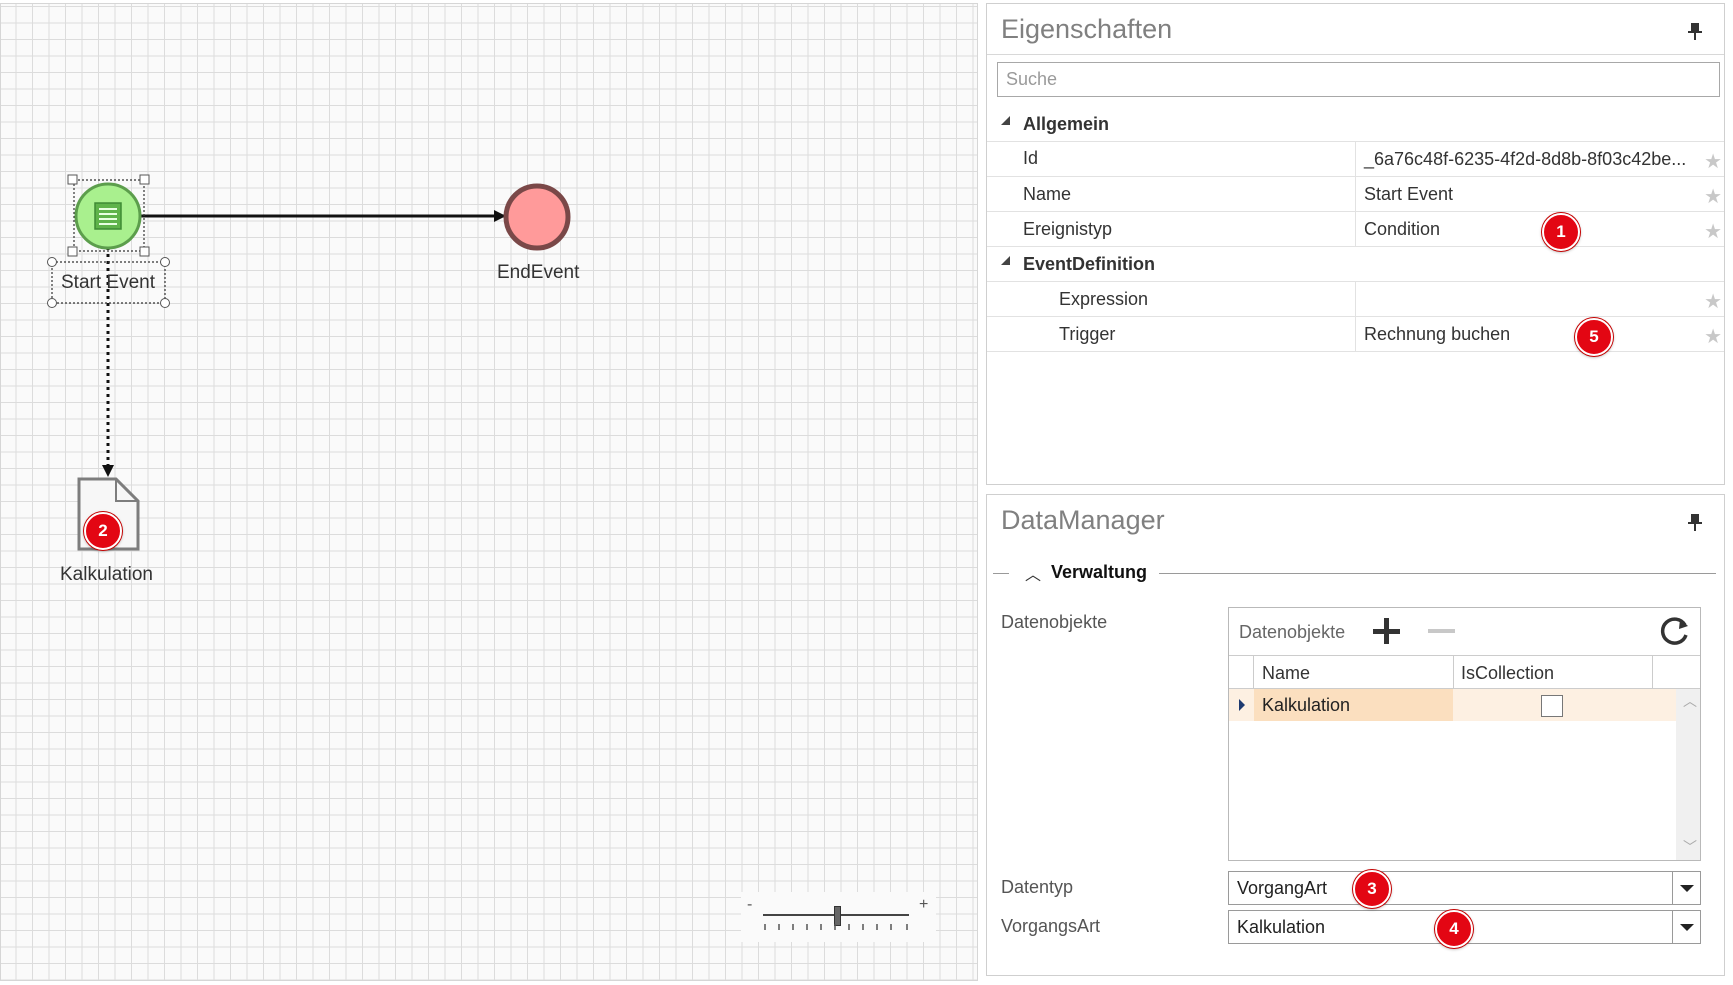 This screenshot has height=985, width=1733. What do you see at coordinates (309, 362) in the screenshot?
I see `diagram-connectors` at bounding box center [309, 362].